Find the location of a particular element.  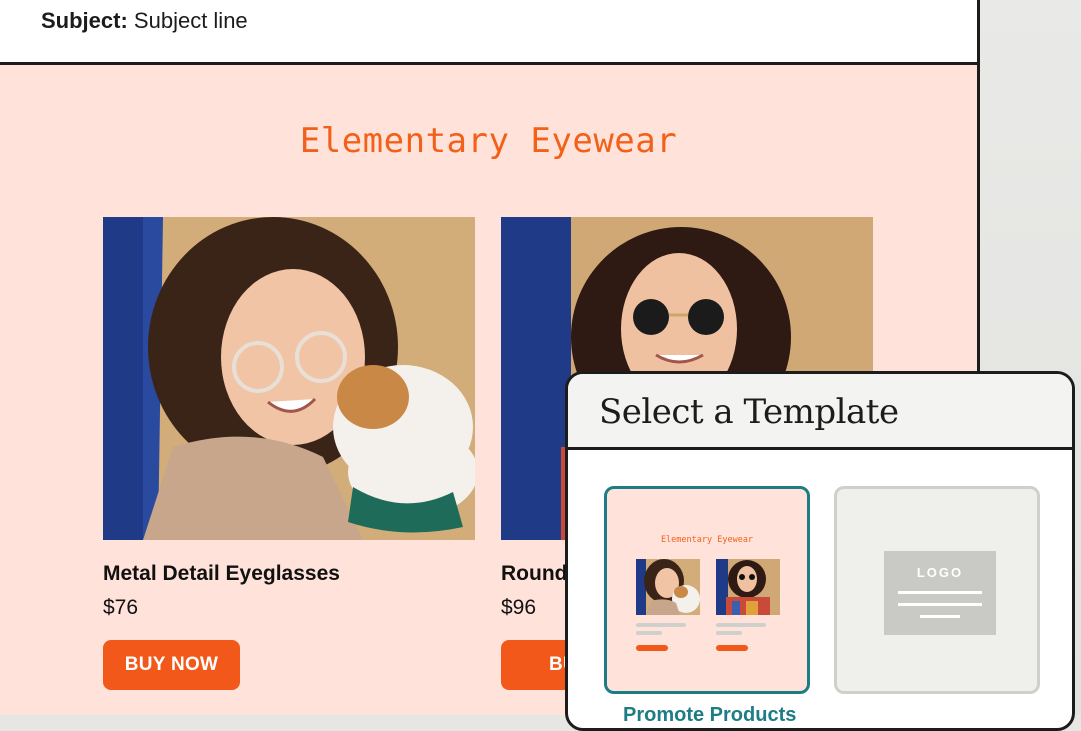

subject-line: Subject: Subject line is located at coordinates (144, 21).